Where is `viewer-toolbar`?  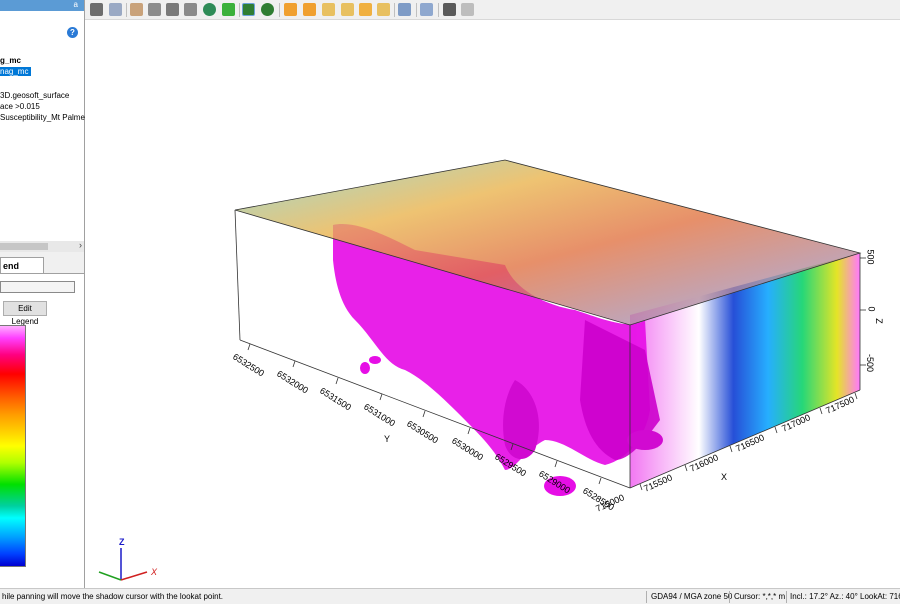 viewer-toolbar is located at coordinates (492, 10).